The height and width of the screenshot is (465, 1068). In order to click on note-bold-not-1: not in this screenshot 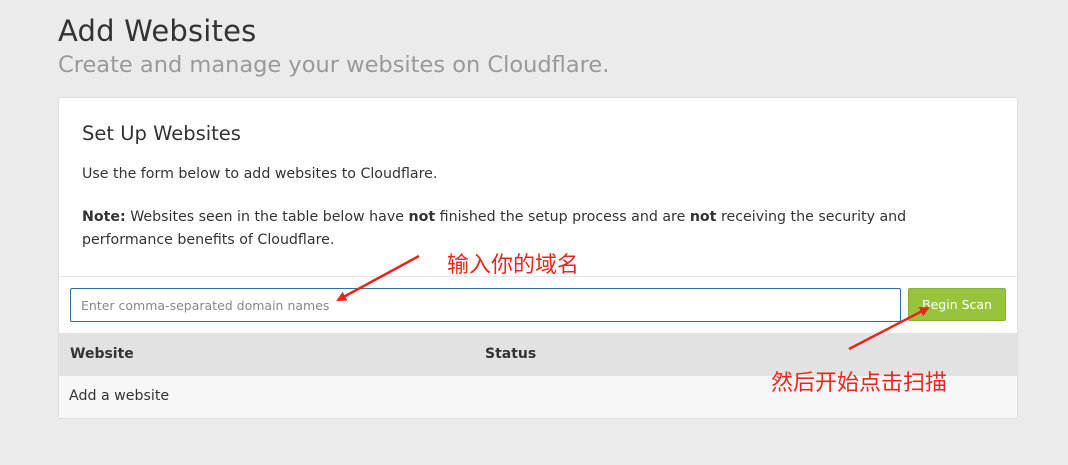, I will do `click(422, 217)`.